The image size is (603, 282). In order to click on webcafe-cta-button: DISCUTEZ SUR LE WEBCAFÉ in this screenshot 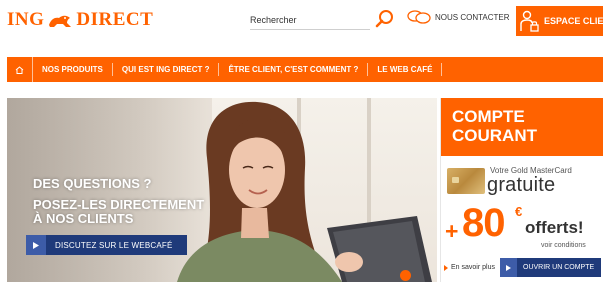, I will do `click(106, 245)`.